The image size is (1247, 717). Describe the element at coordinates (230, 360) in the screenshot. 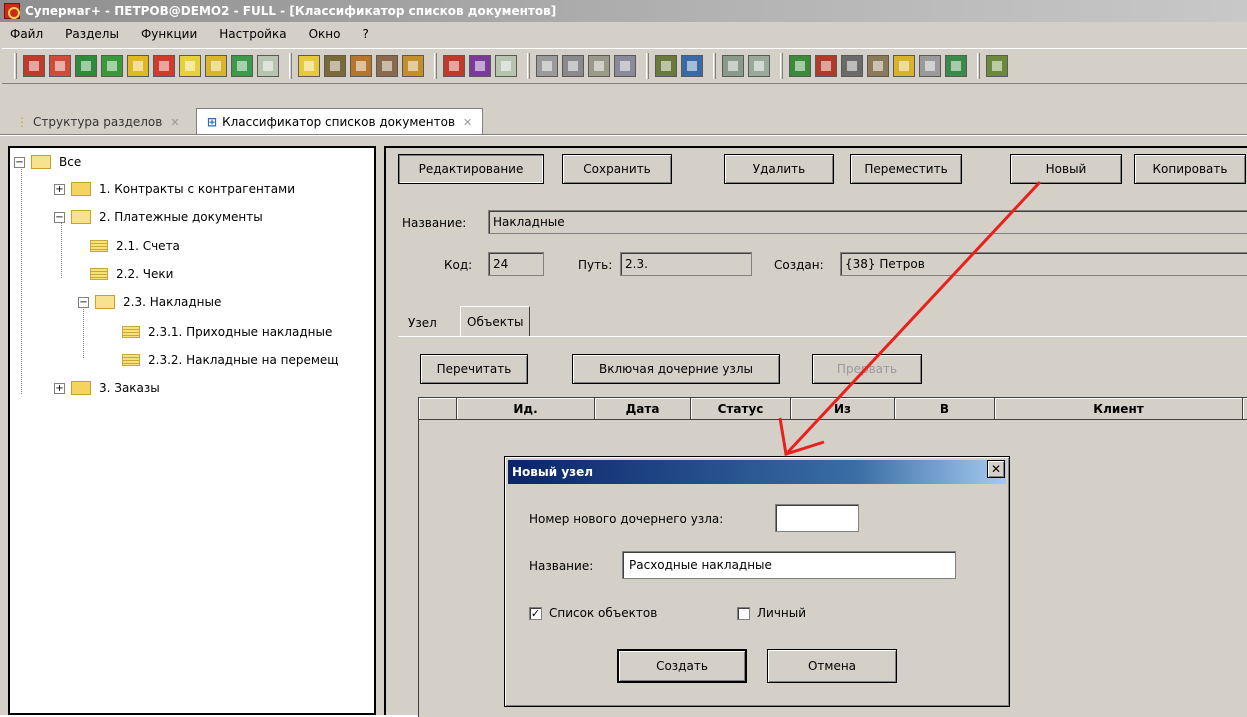

I see `tree-item-transfer-waybills: 2.3.2. Накладные на перемещ` at that location.